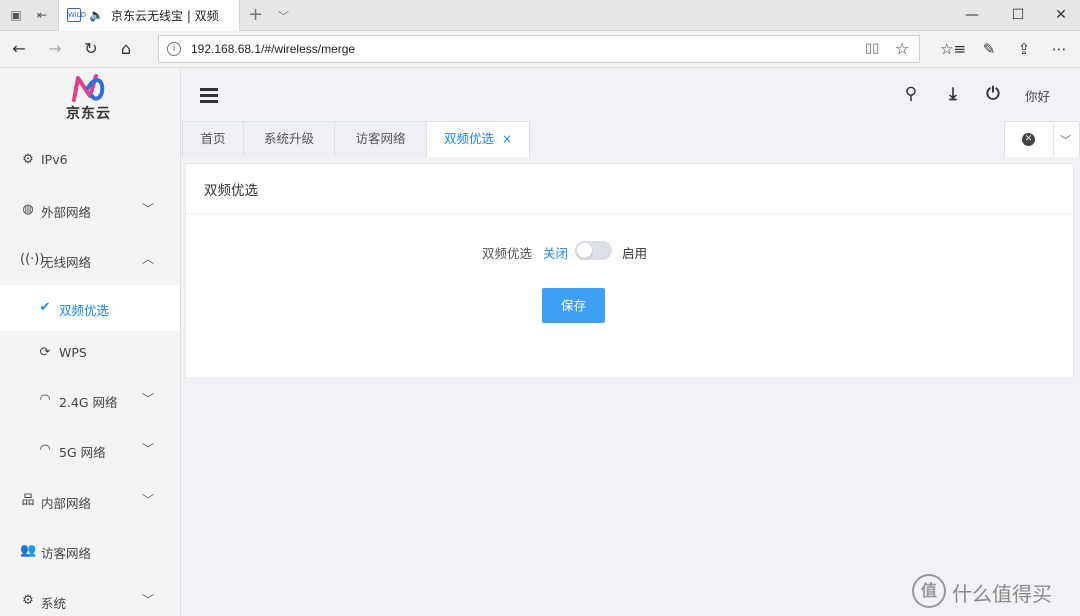 The width and height of the screenshot is (1080, 616). I want to click on toggle-off-label: 关闭, so click(556, 253).